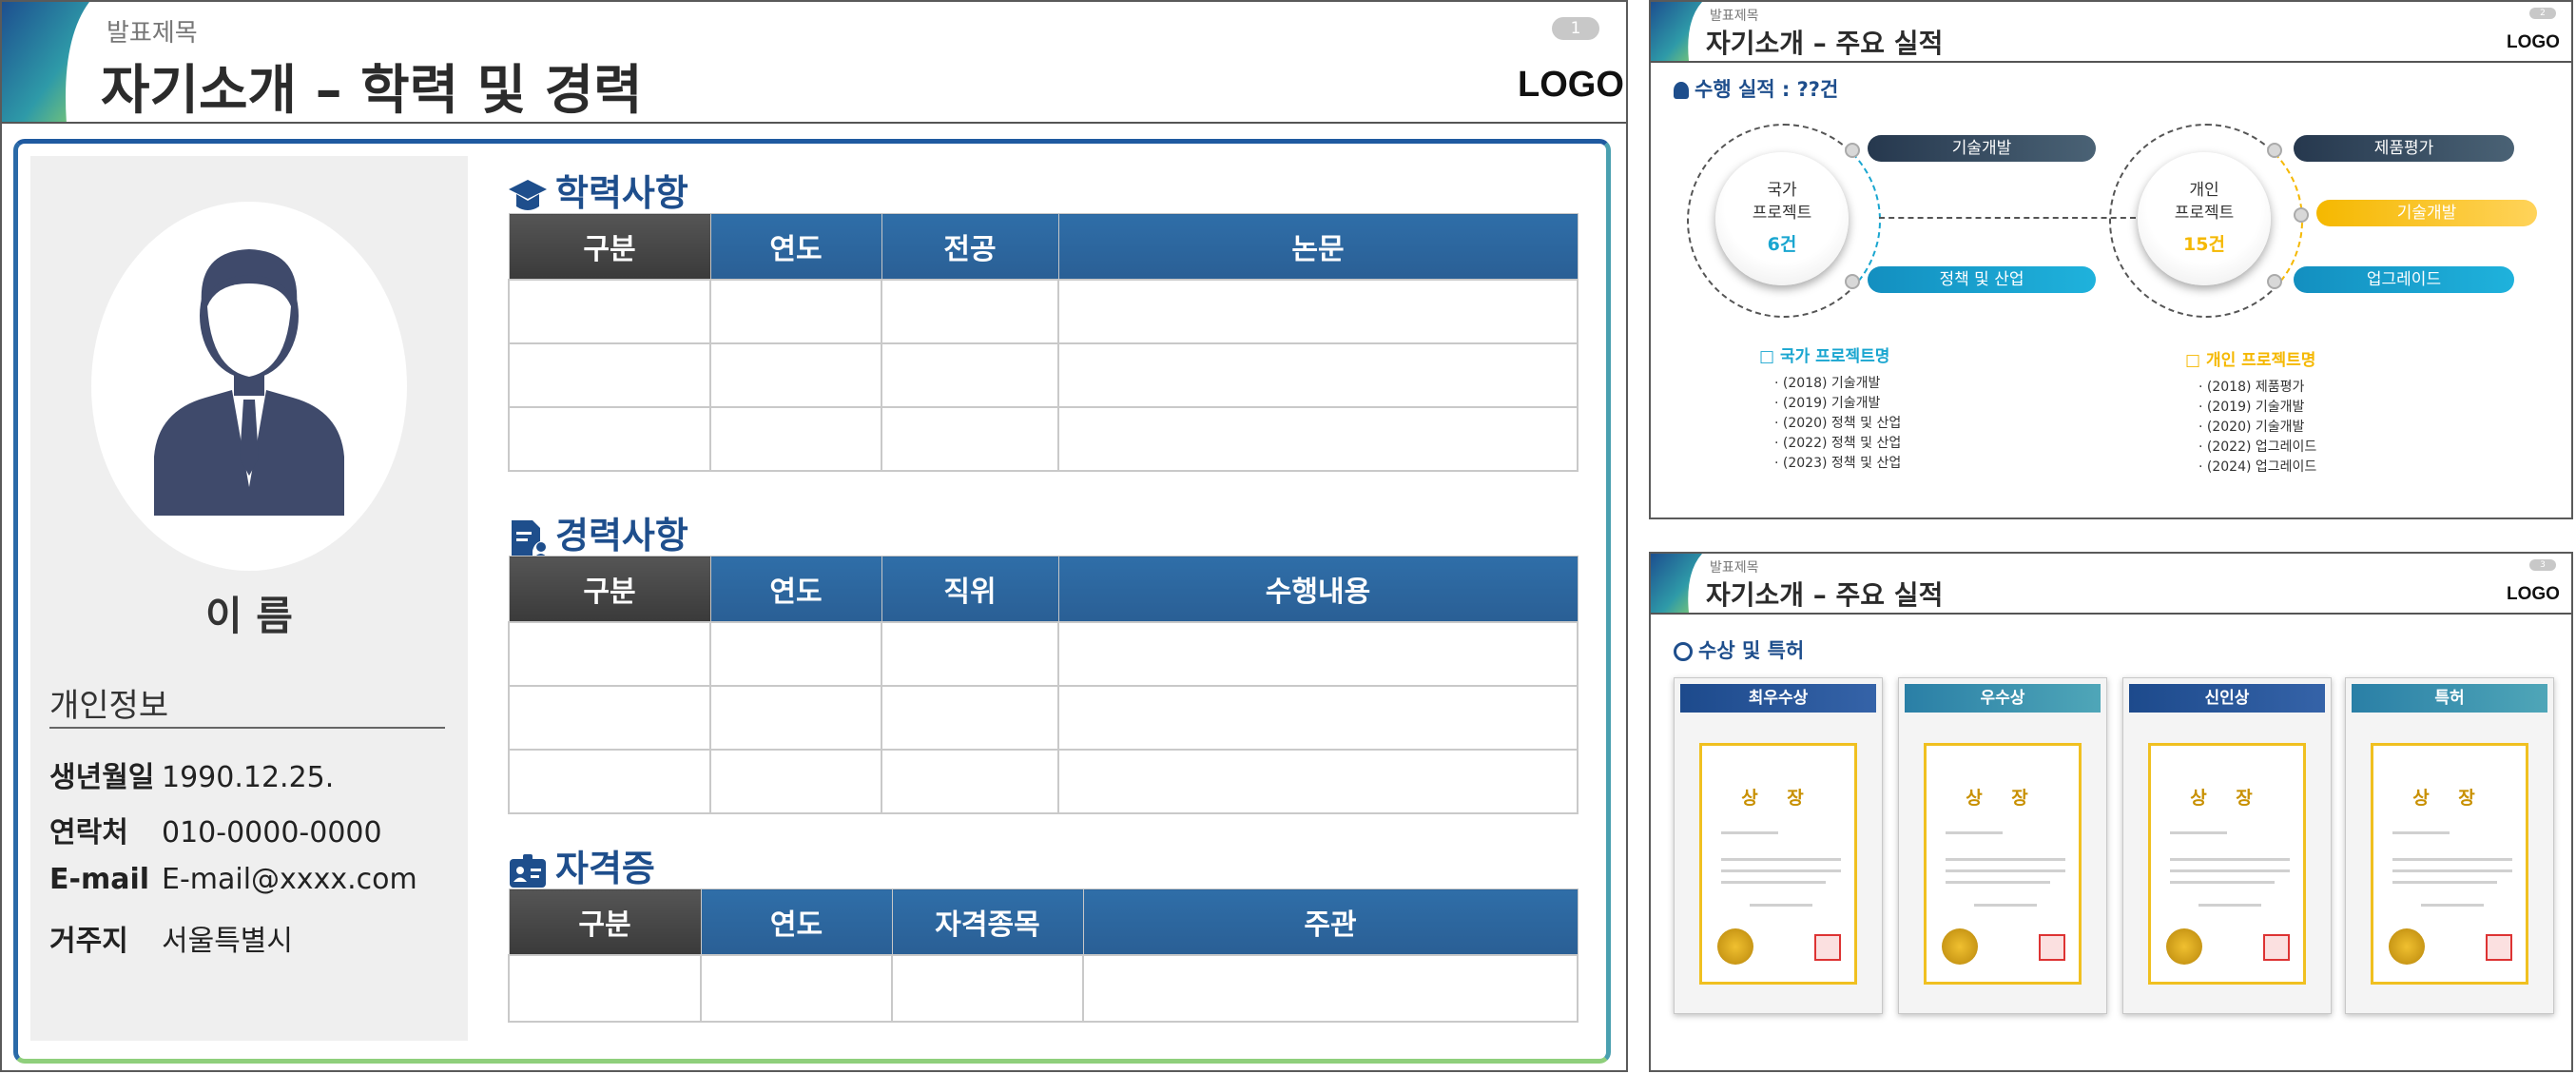  I want to click on license-header-year: 연도, so click(796, 922).